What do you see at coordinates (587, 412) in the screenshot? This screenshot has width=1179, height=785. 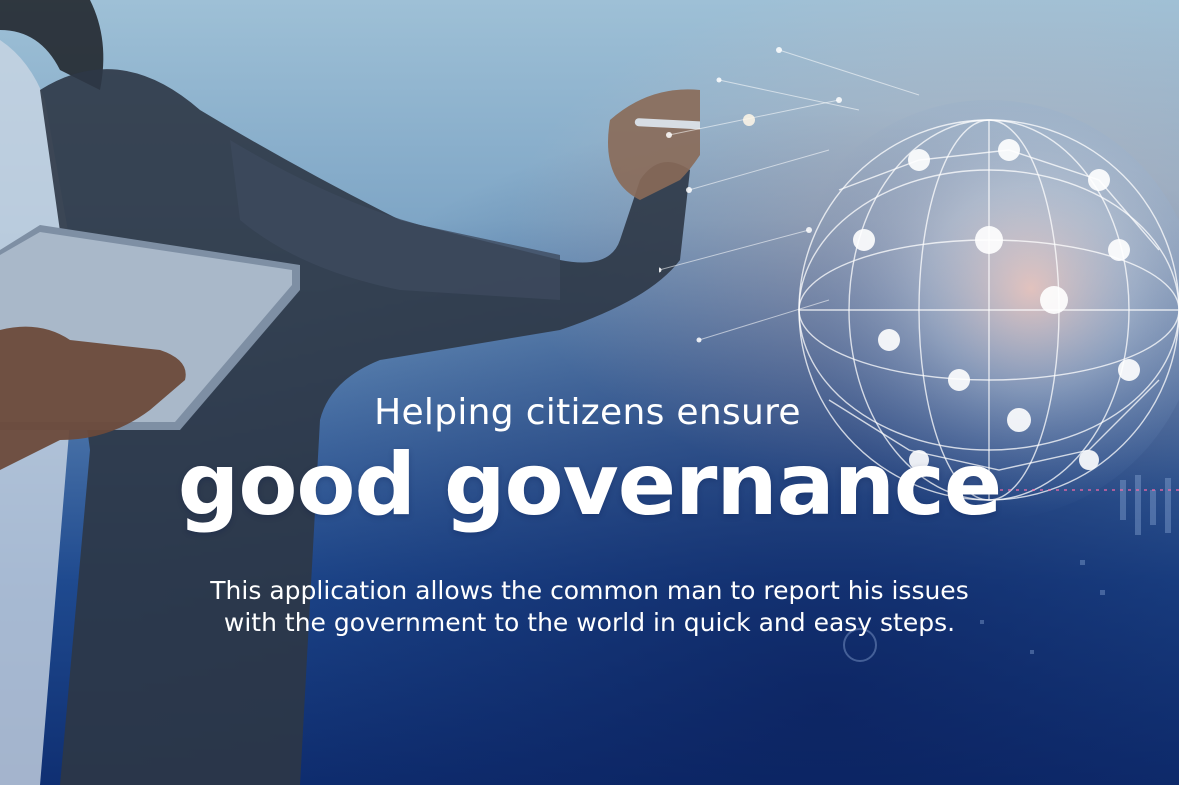 I see `hero-tagline: Helping citizens ensure` at bounding box center [587, 412].